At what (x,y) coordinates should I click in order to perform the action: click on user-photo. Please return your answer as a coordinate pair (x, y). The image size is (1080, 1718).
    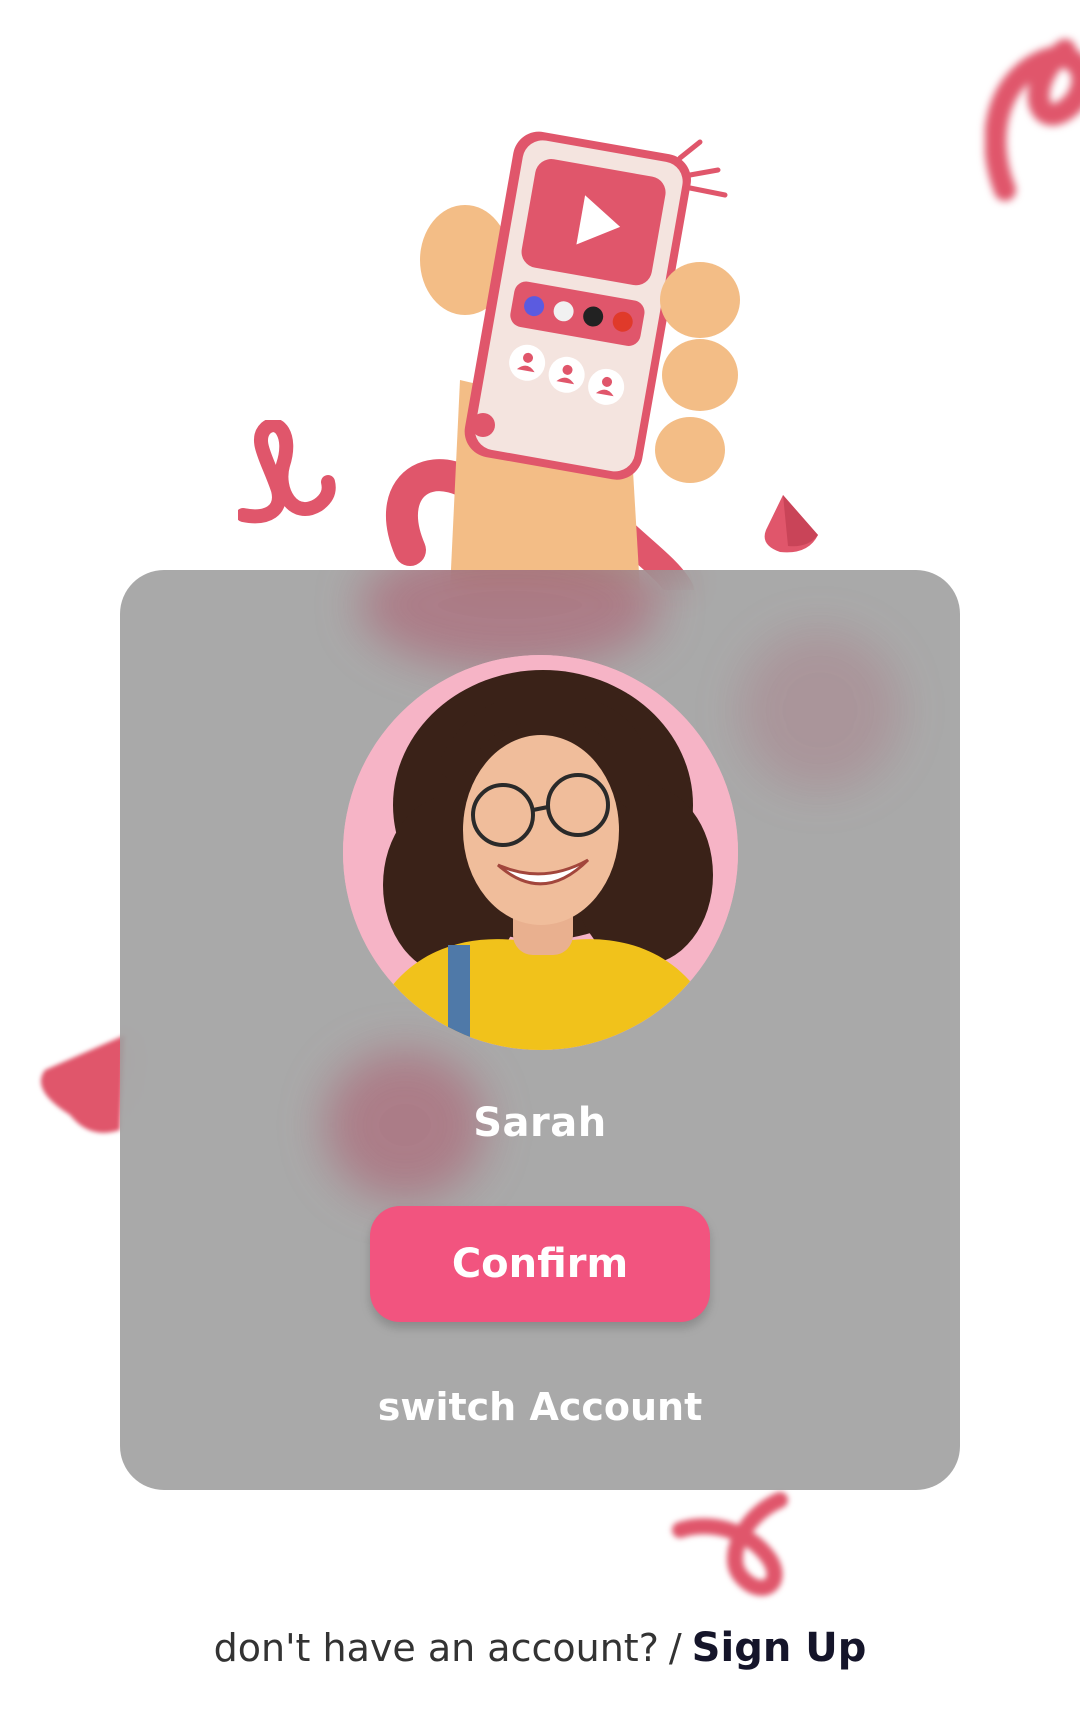
    Looking at the image, I should click on (540, 852).